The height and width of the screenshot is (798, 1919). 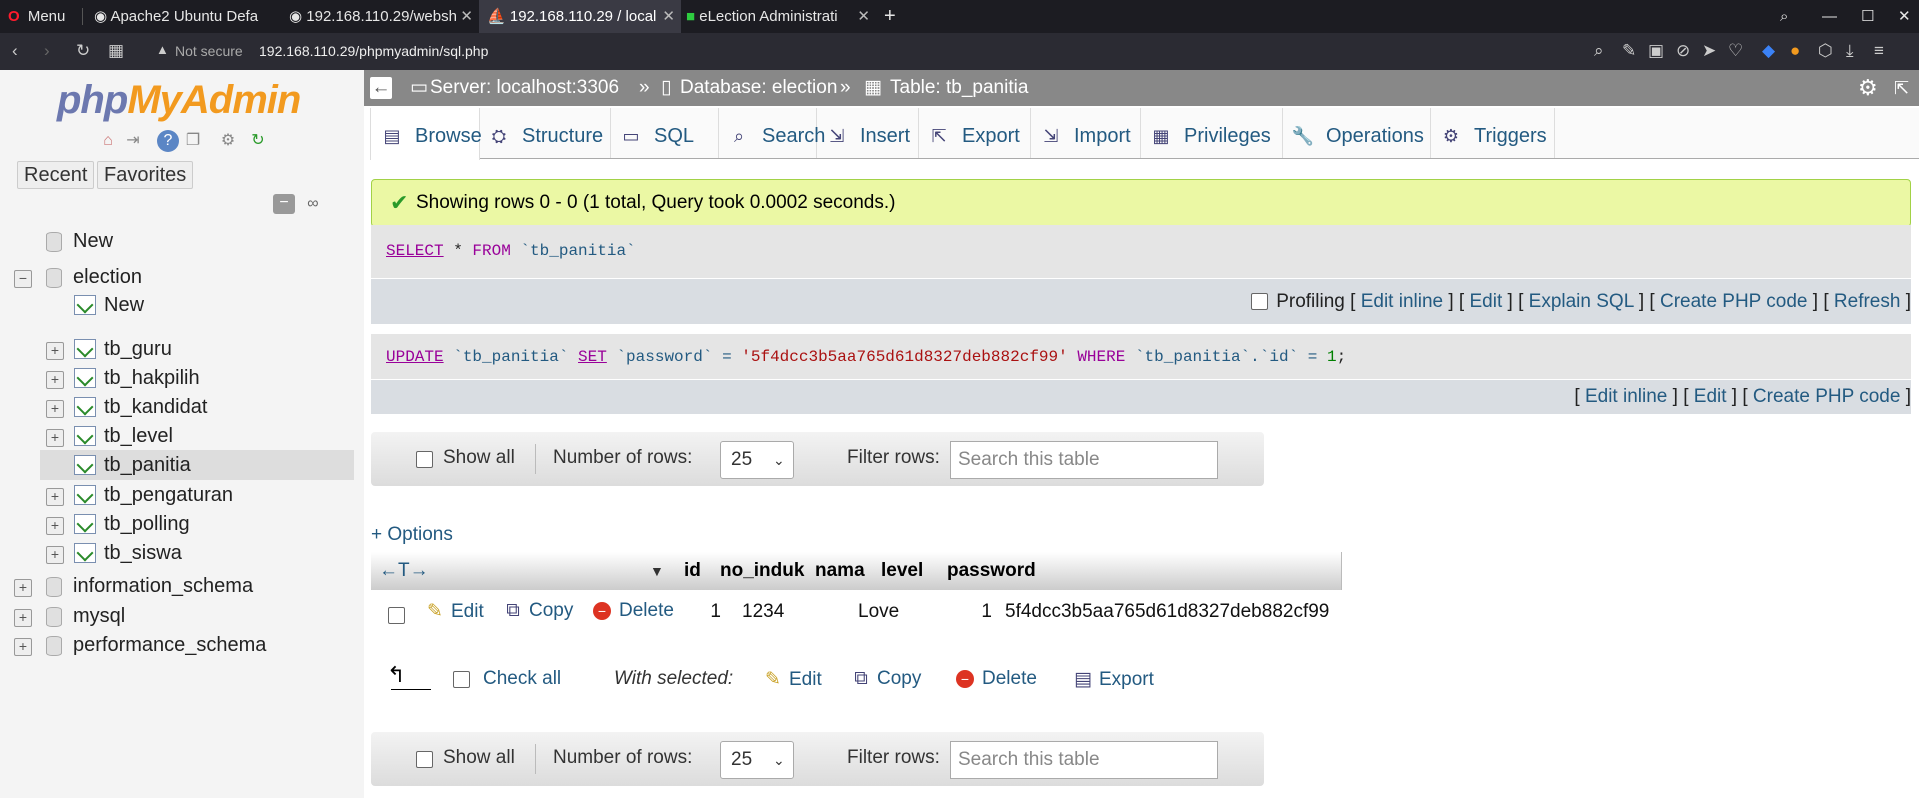 I want to click on edit-icon: ✎, so click(x=1629, y=51).